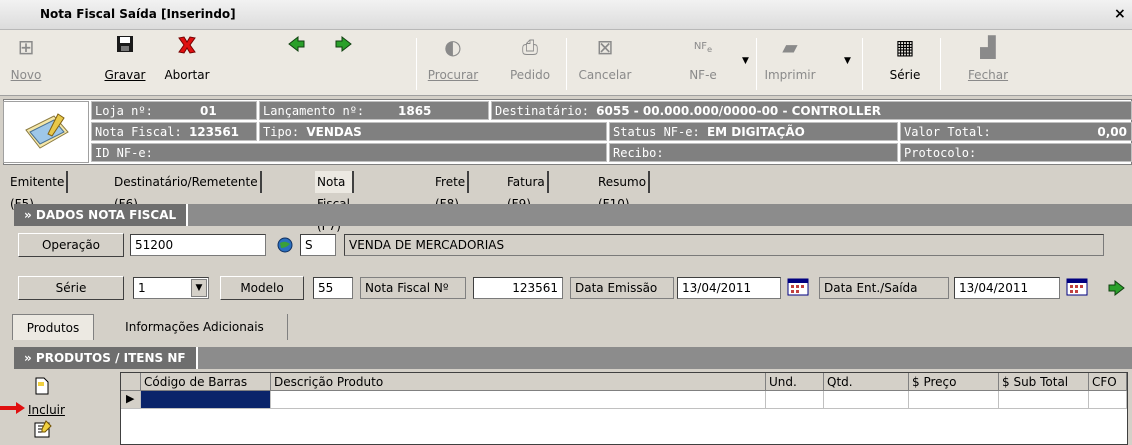  What do you see at coordinates (43, 430) in the screenshot?
I see `edit-item-icon` at bounding box center [43, 430].